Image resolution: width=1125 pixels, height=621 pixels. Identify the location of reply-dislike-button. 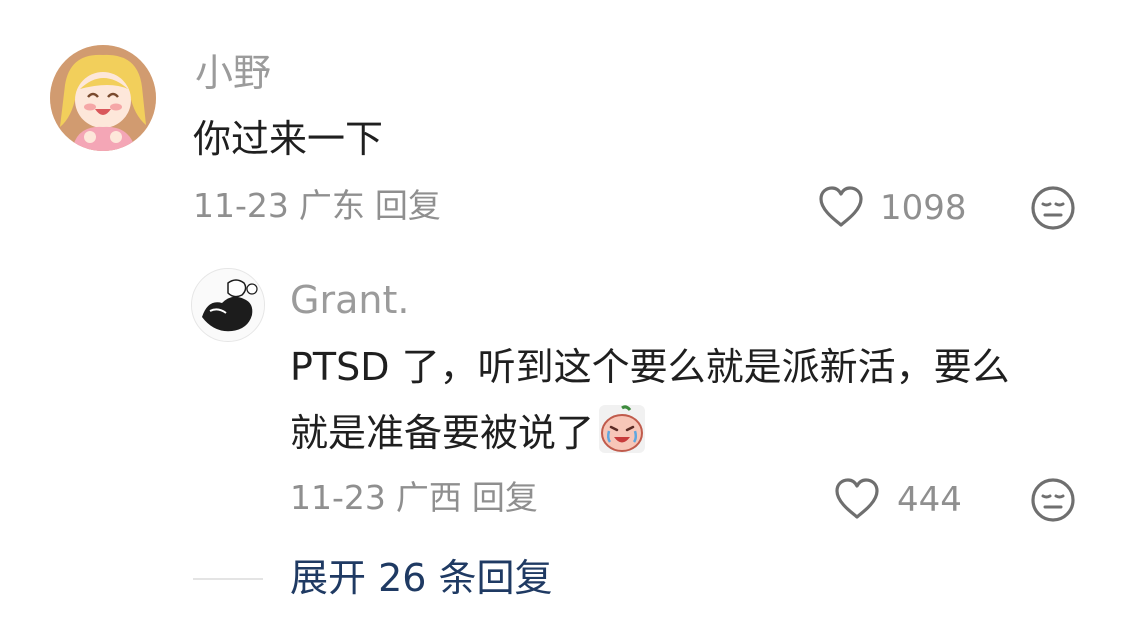
(1053, 500).